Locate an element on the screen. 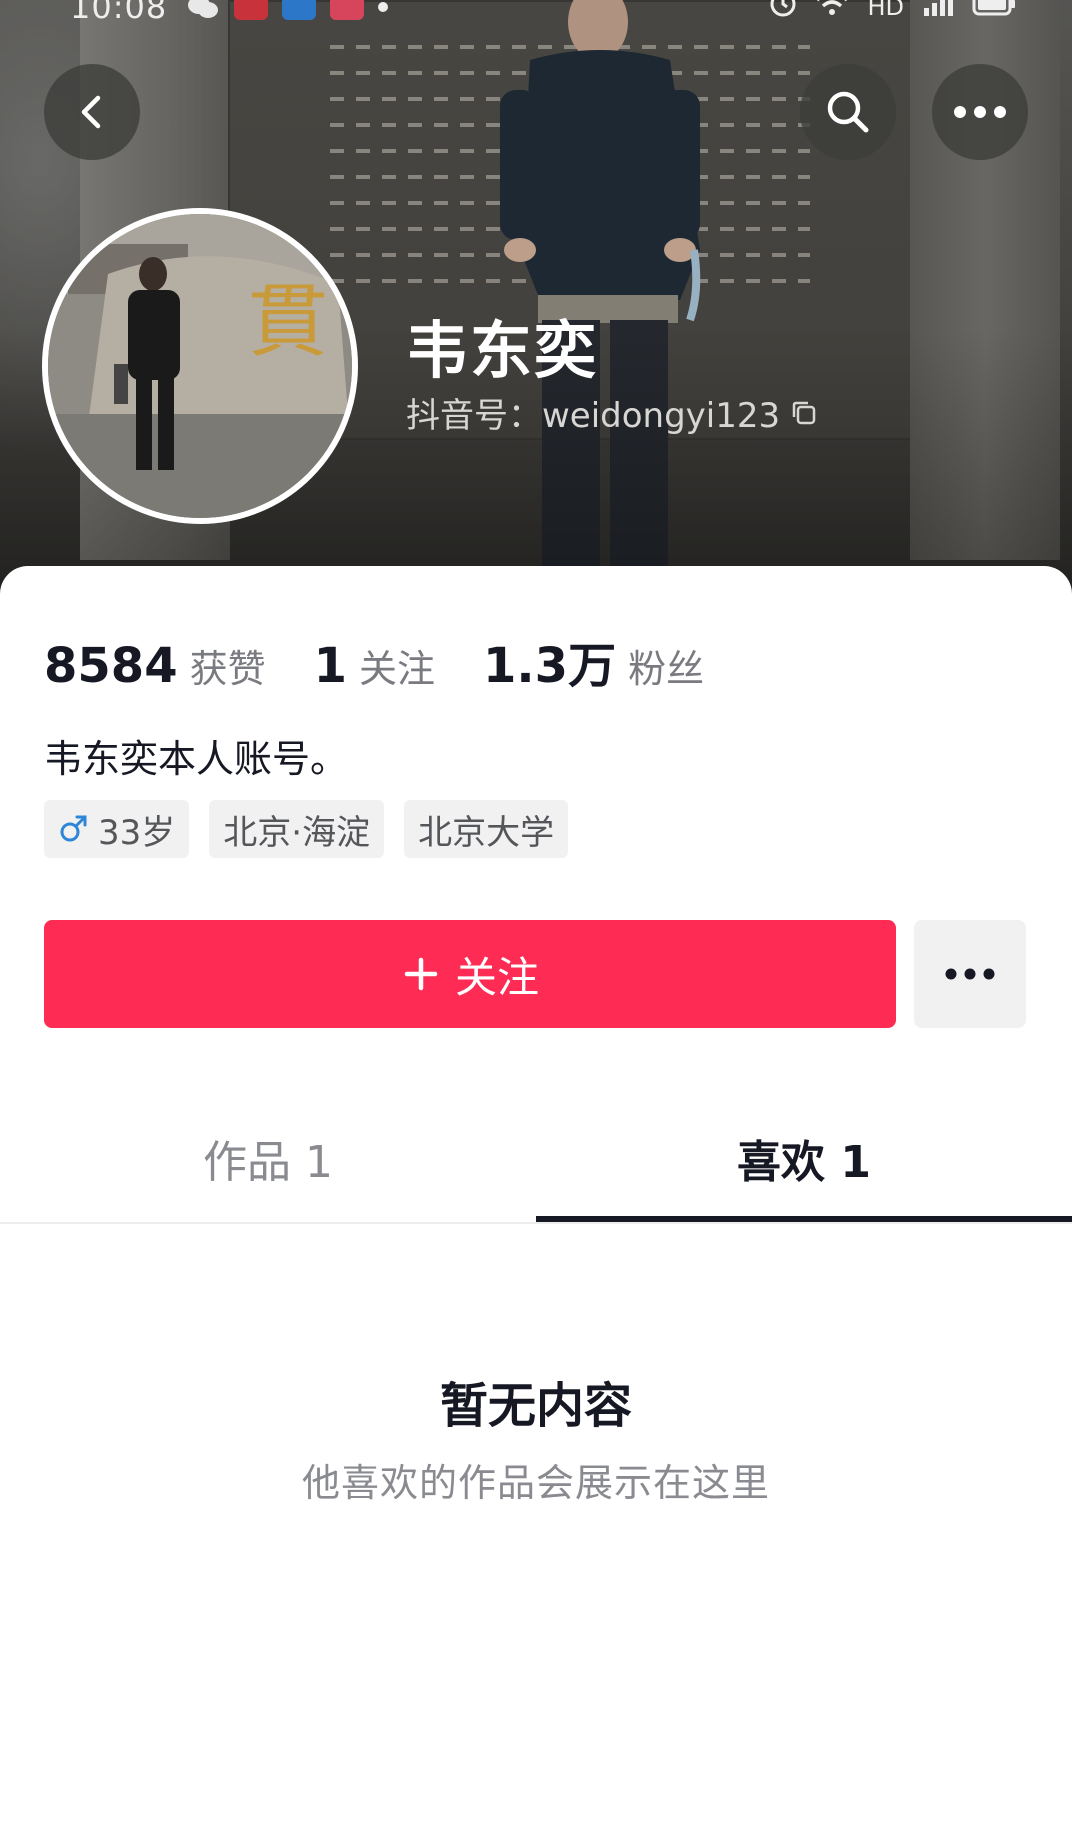 Image resolution: width=1072 pixels, height=1847 pixels. tab-works: 作品 1 is located at coordinates (268, 1158).